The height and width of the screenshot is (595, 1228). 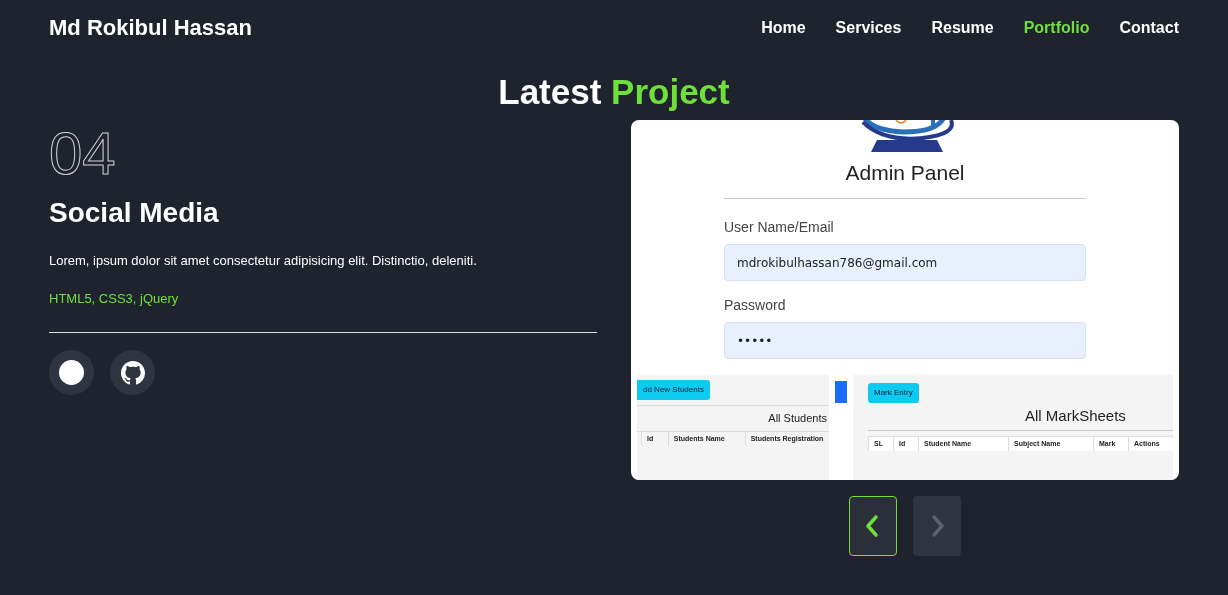 I want to click on field-label: Password, so click(x=755, y=306).